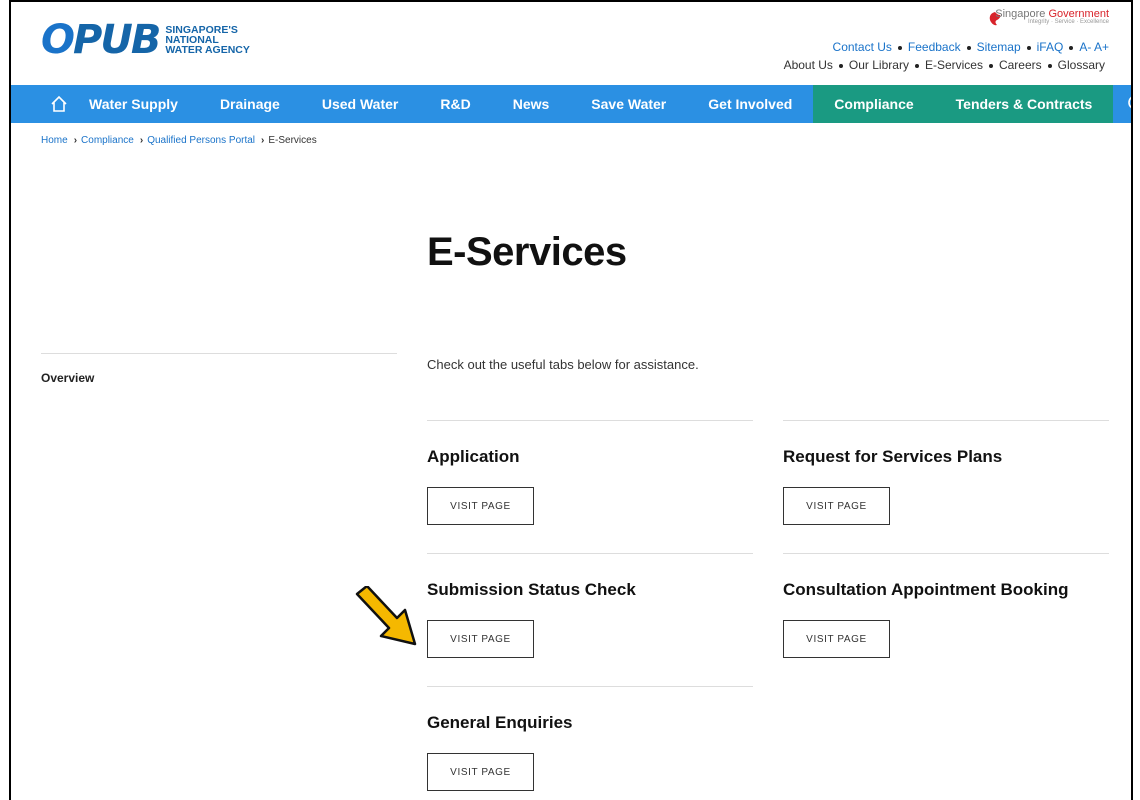 The width and height of the screenshot is (1140, 800). Describe the element at coordinates (1081, 65) in the screenshot. I see `glossary-link: Glossary` at that location.